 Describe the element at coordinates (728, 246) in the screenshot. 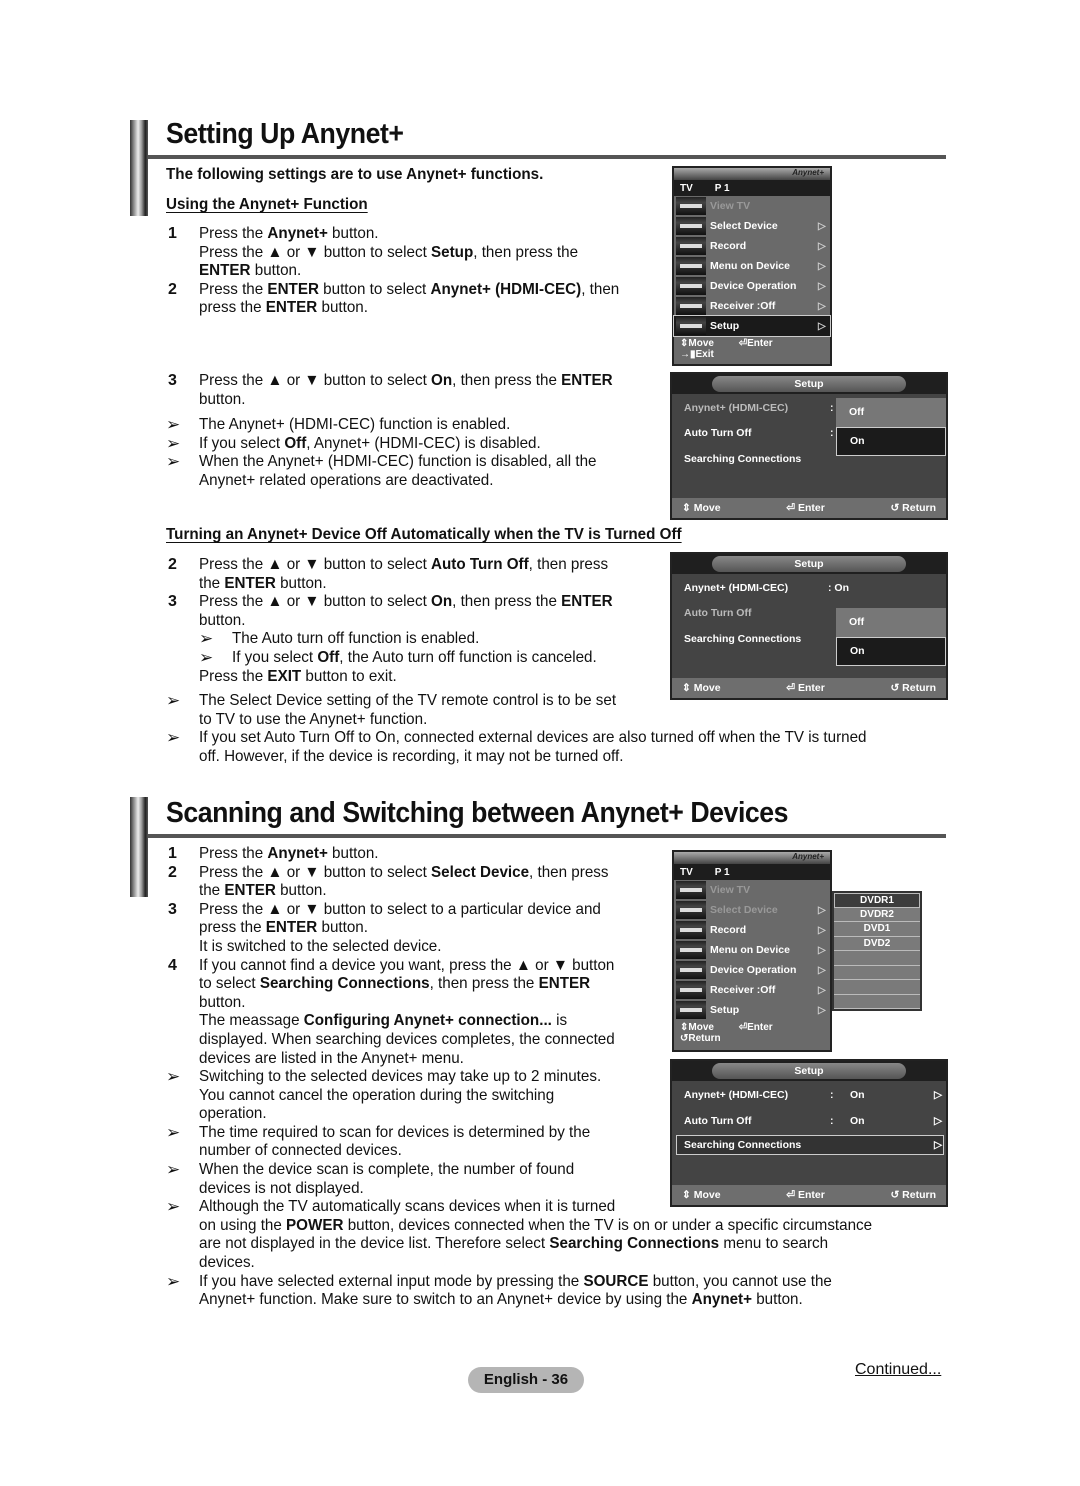

I see `menu-item-label: Record` at that location.